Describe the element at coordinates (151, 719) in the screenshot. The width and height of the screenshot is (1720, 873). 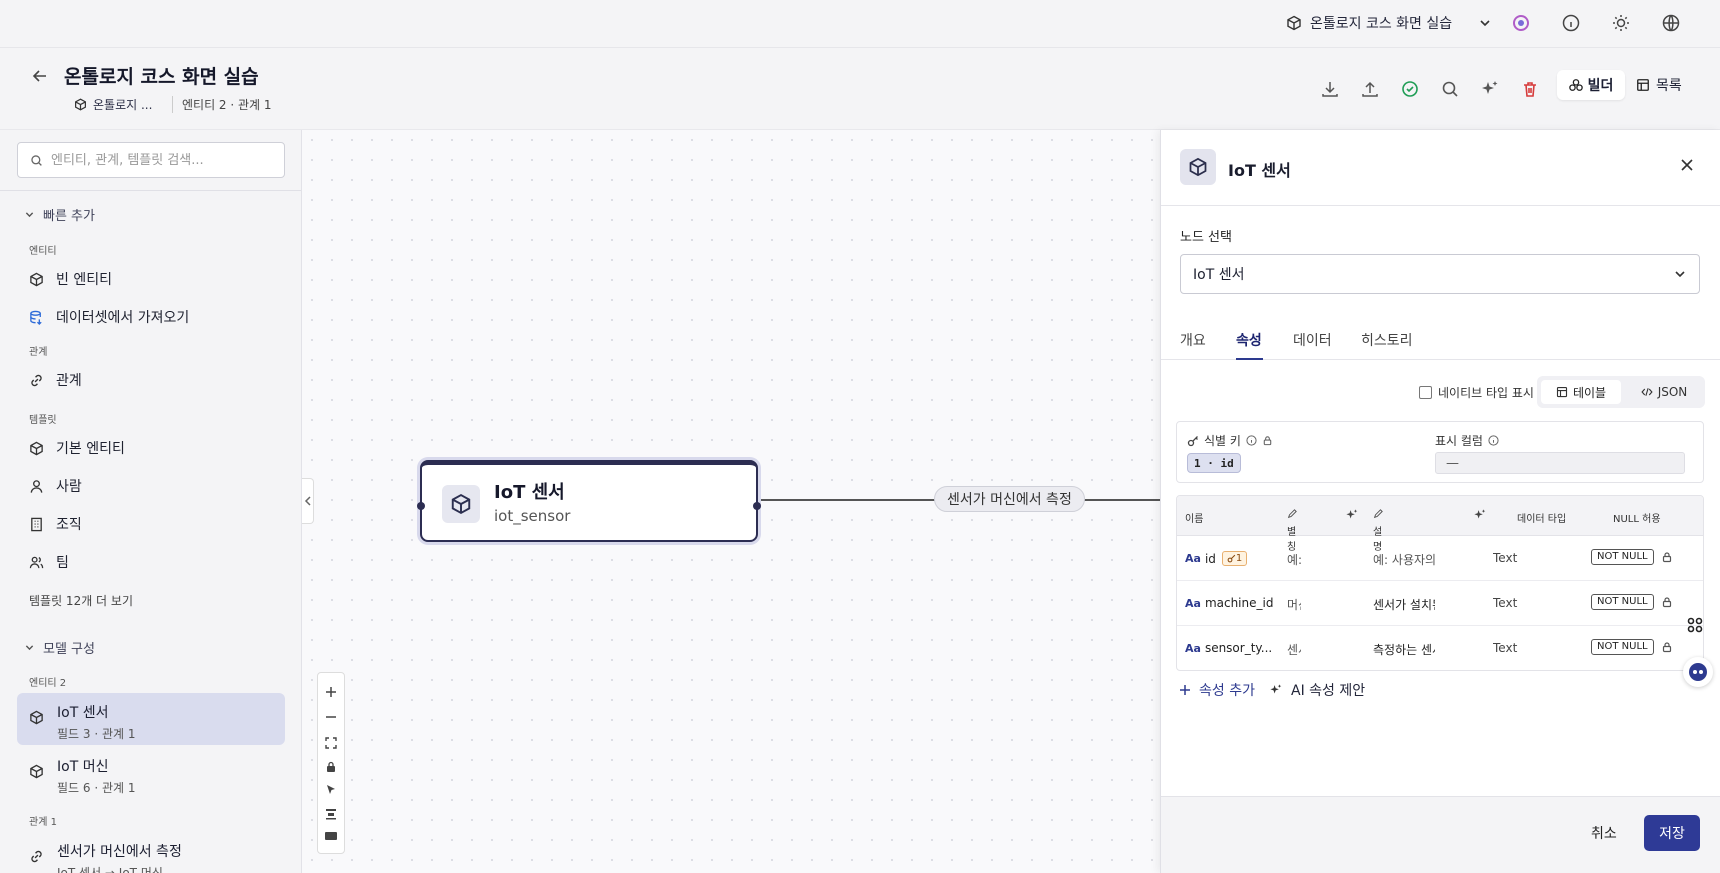
I see `model-entity-iot-sensor: IoT 센서 필드 3 · 관계 1` at that location.